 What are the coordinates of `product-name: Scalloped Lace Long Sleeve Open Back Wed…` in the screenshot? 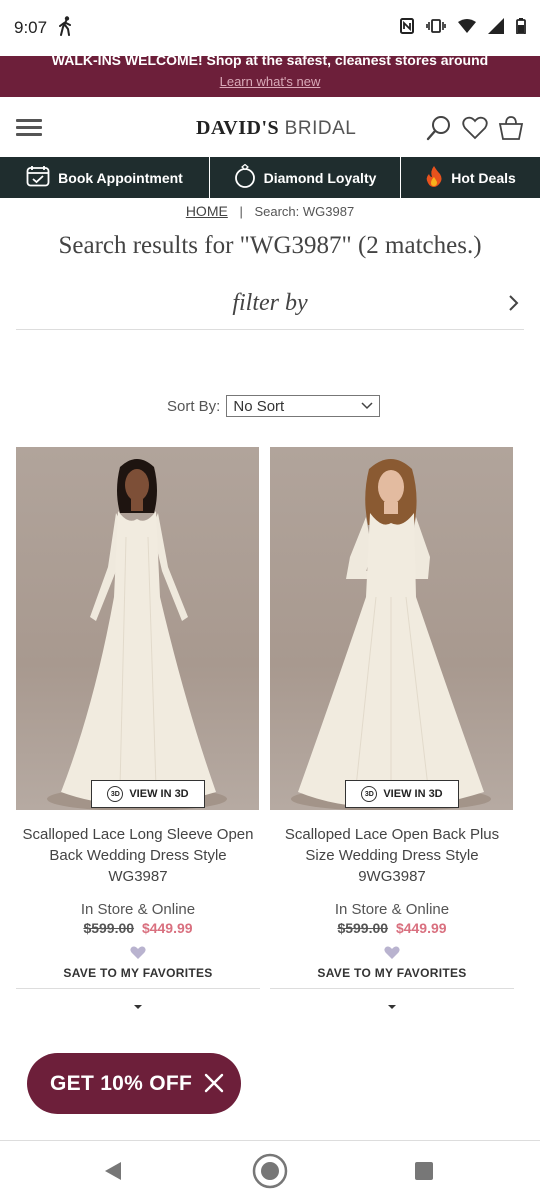 It's located at (138, 855).